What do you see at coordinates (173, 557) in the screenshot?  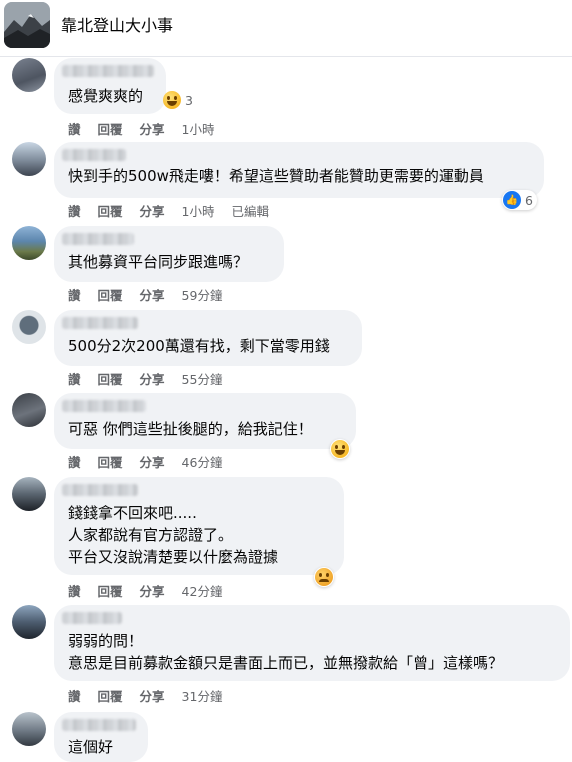 I see `comment-text-line: 平台又沒說清楚要以什麼為證據` at bounding box center [173, 557].